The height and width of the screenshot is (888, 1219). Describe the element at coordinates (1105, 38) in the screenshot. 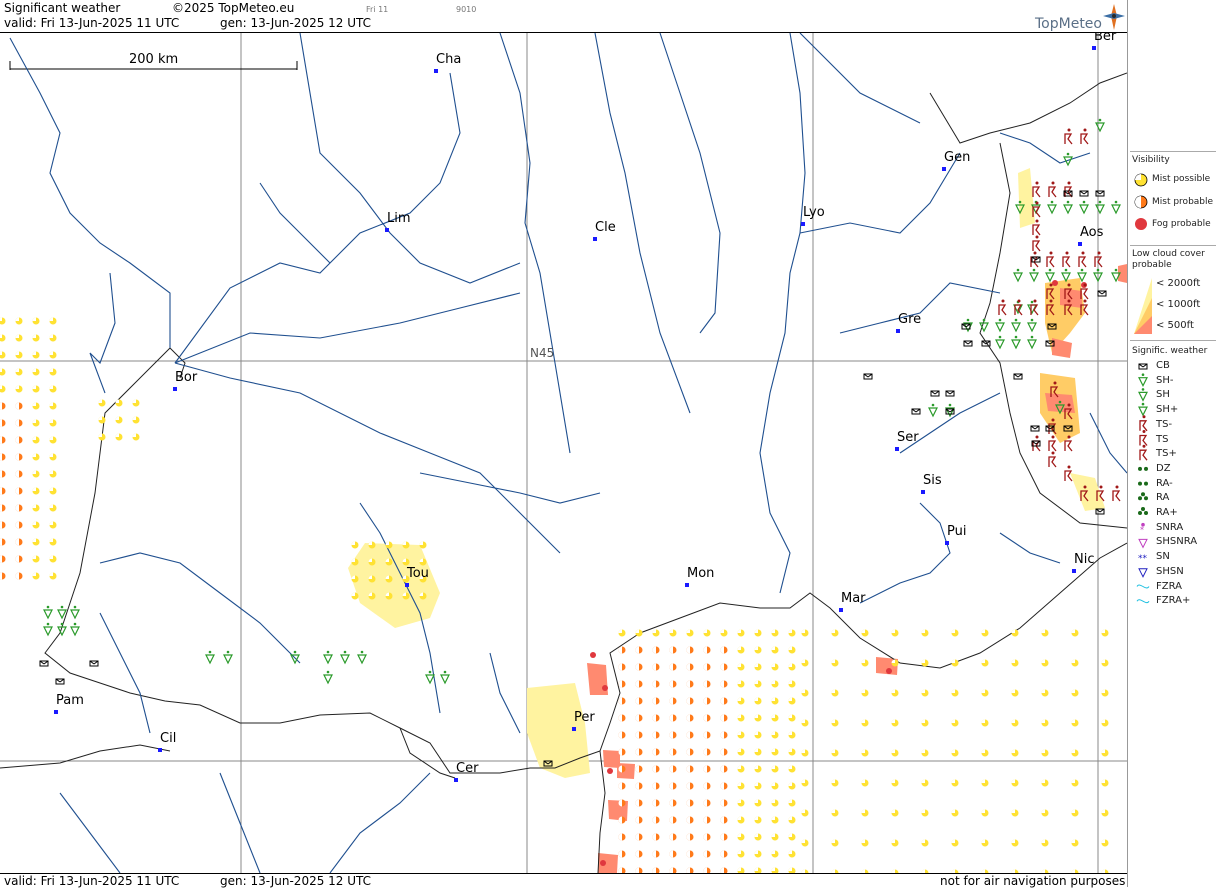

I see `city-label: Ber` at that location.